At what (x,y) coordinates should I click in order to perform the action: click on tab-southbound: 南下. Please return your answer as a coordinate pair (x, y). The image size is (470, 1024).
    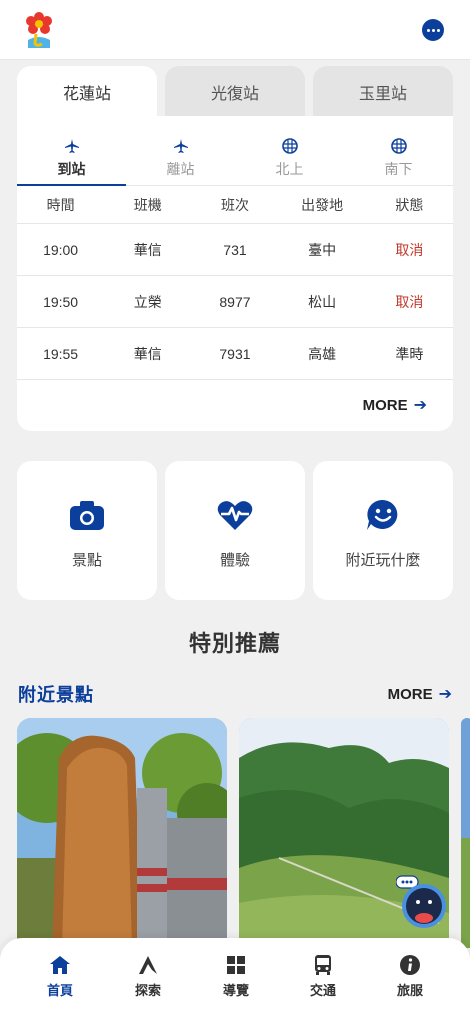
    Looking at the image, I should click on (398, 151).